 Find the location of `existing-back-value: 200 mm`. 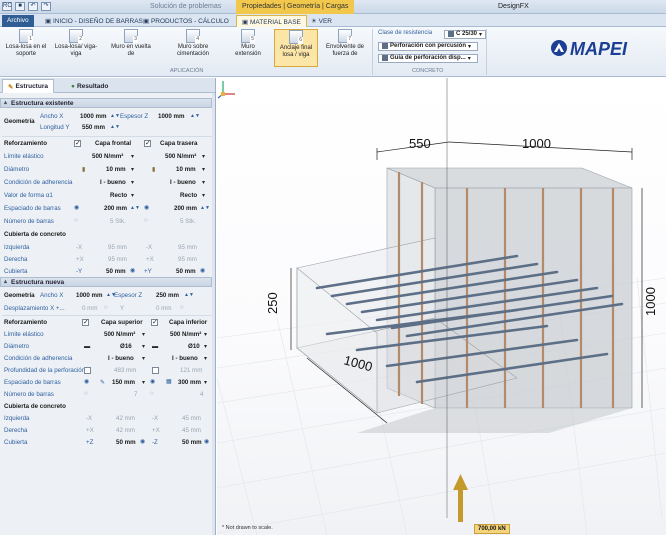

existing-back-value: 200 mm is located at coordinates (185, 208).